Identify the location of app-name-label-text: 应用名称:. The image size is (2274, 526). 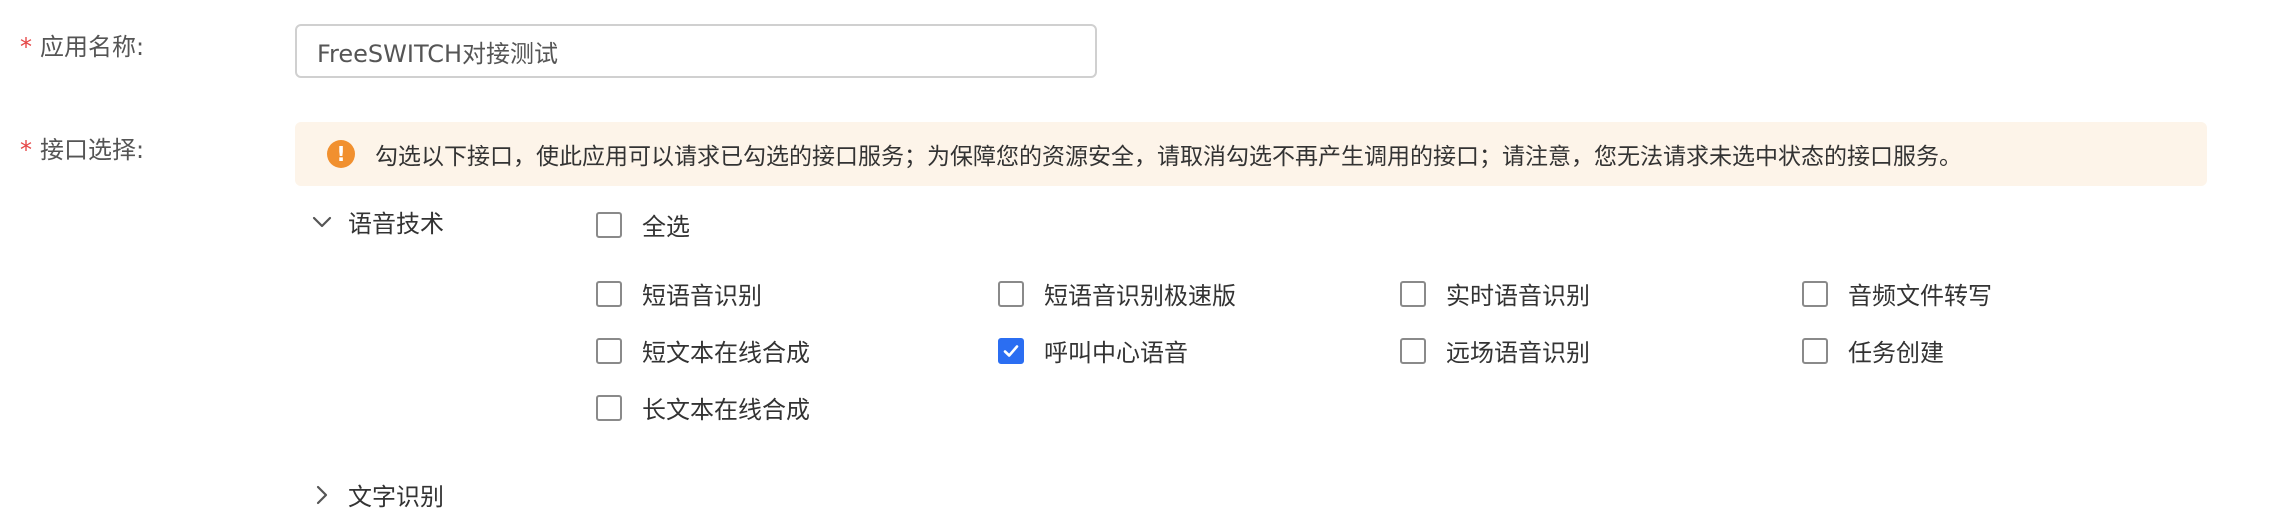
(92, 47).